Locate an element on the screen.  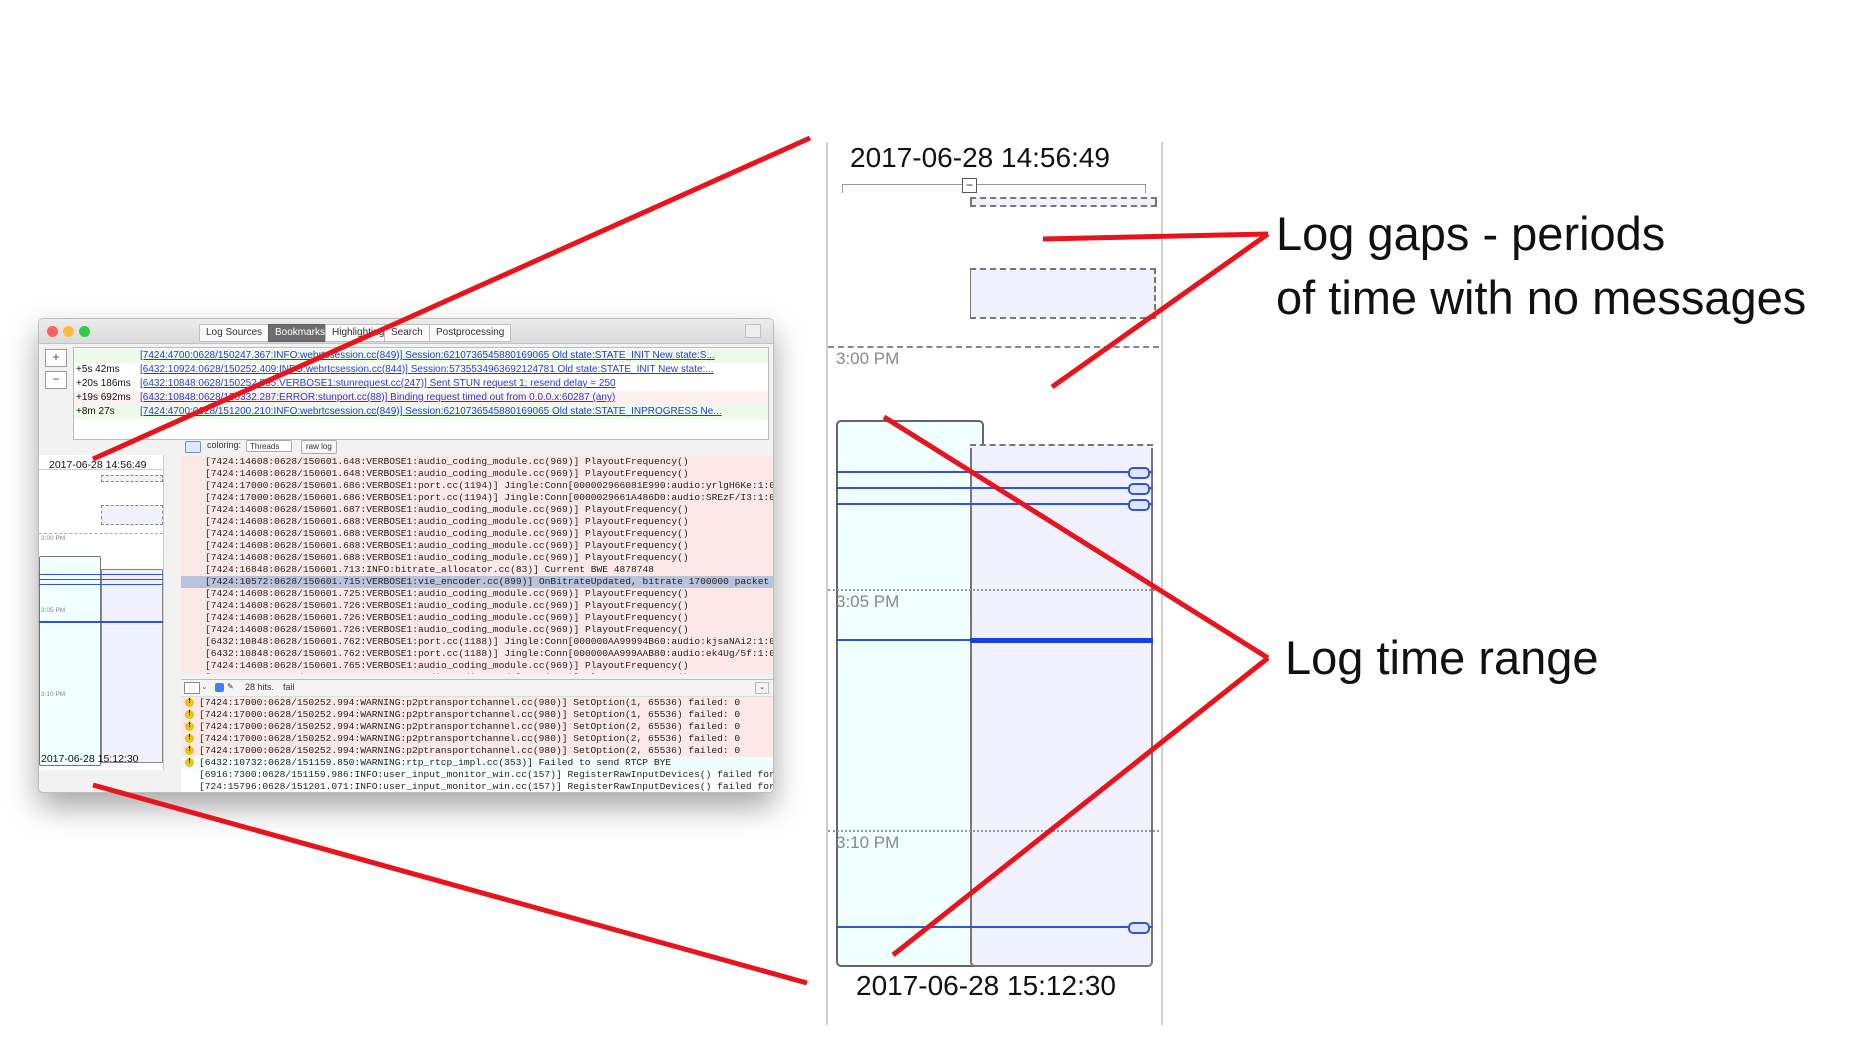
annotation-gaps-line2: of time with no messages is located at coordinates (1541, 297).